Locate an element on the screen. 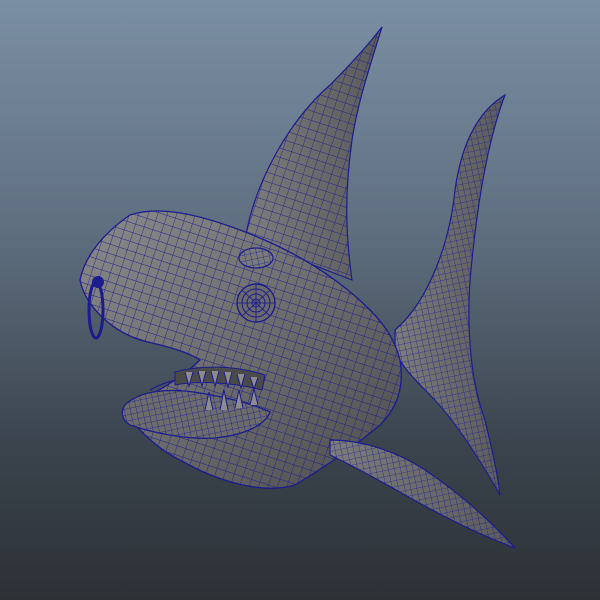 The image size is (600, 600). head-bump is located at coordinates (256, 258).